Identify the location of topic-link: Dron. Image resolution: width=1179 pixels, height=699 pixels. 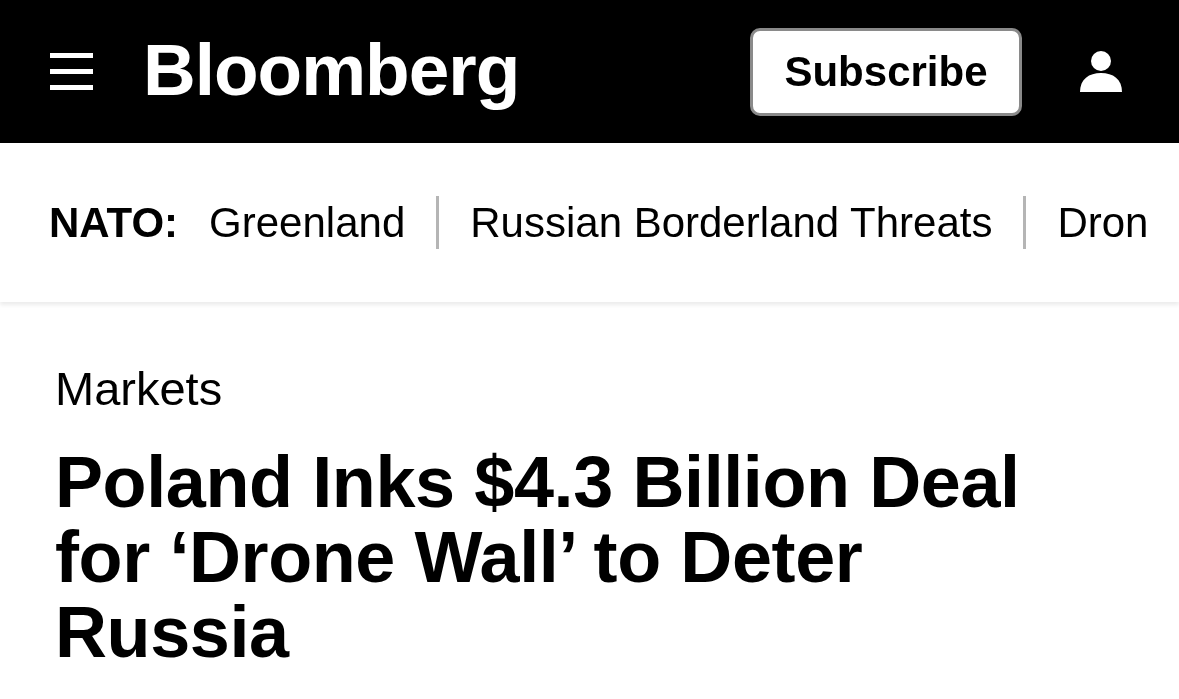
(1103, 222).